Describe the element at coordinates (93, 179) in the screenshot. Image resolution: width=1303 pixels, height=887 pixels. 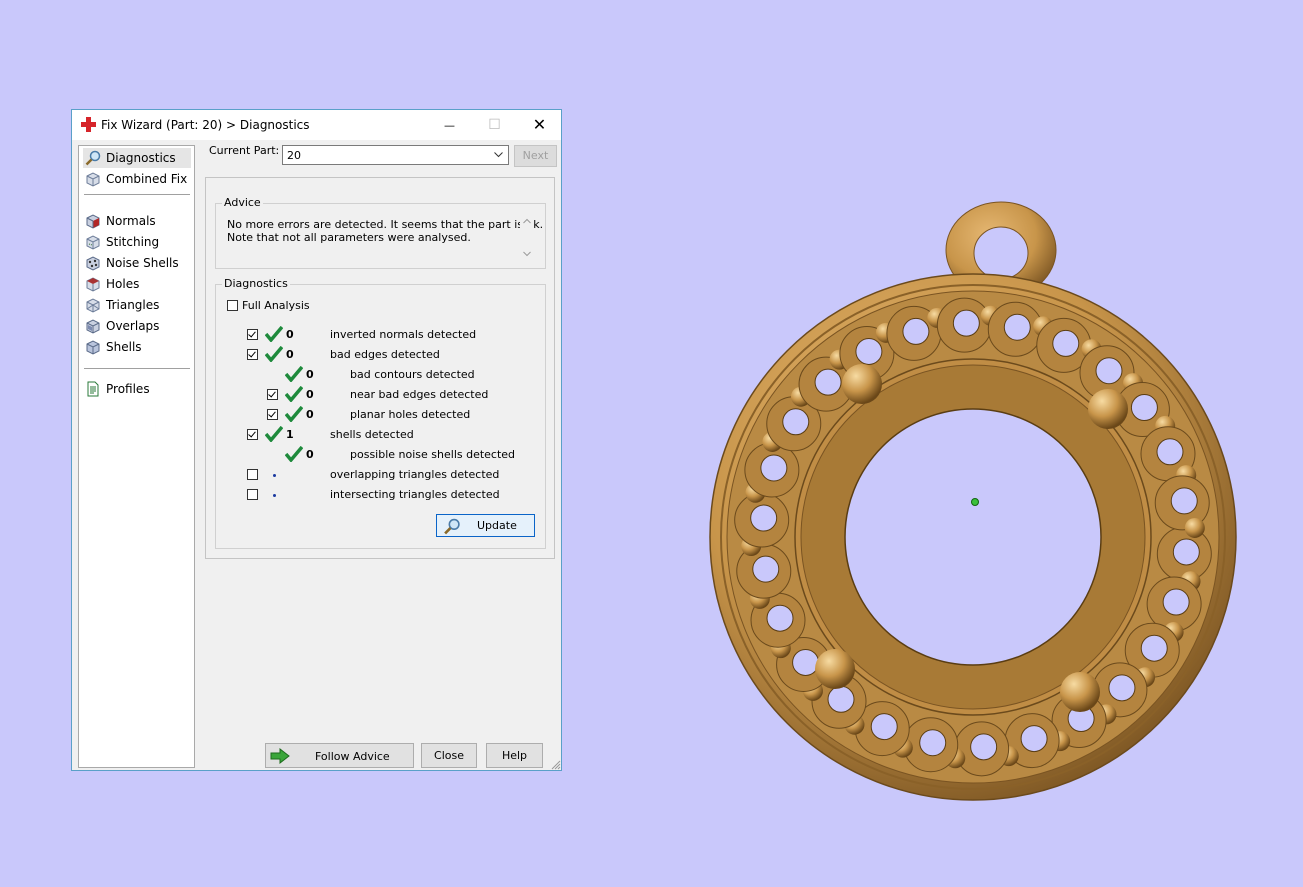
I see `cube-icon` at that location.